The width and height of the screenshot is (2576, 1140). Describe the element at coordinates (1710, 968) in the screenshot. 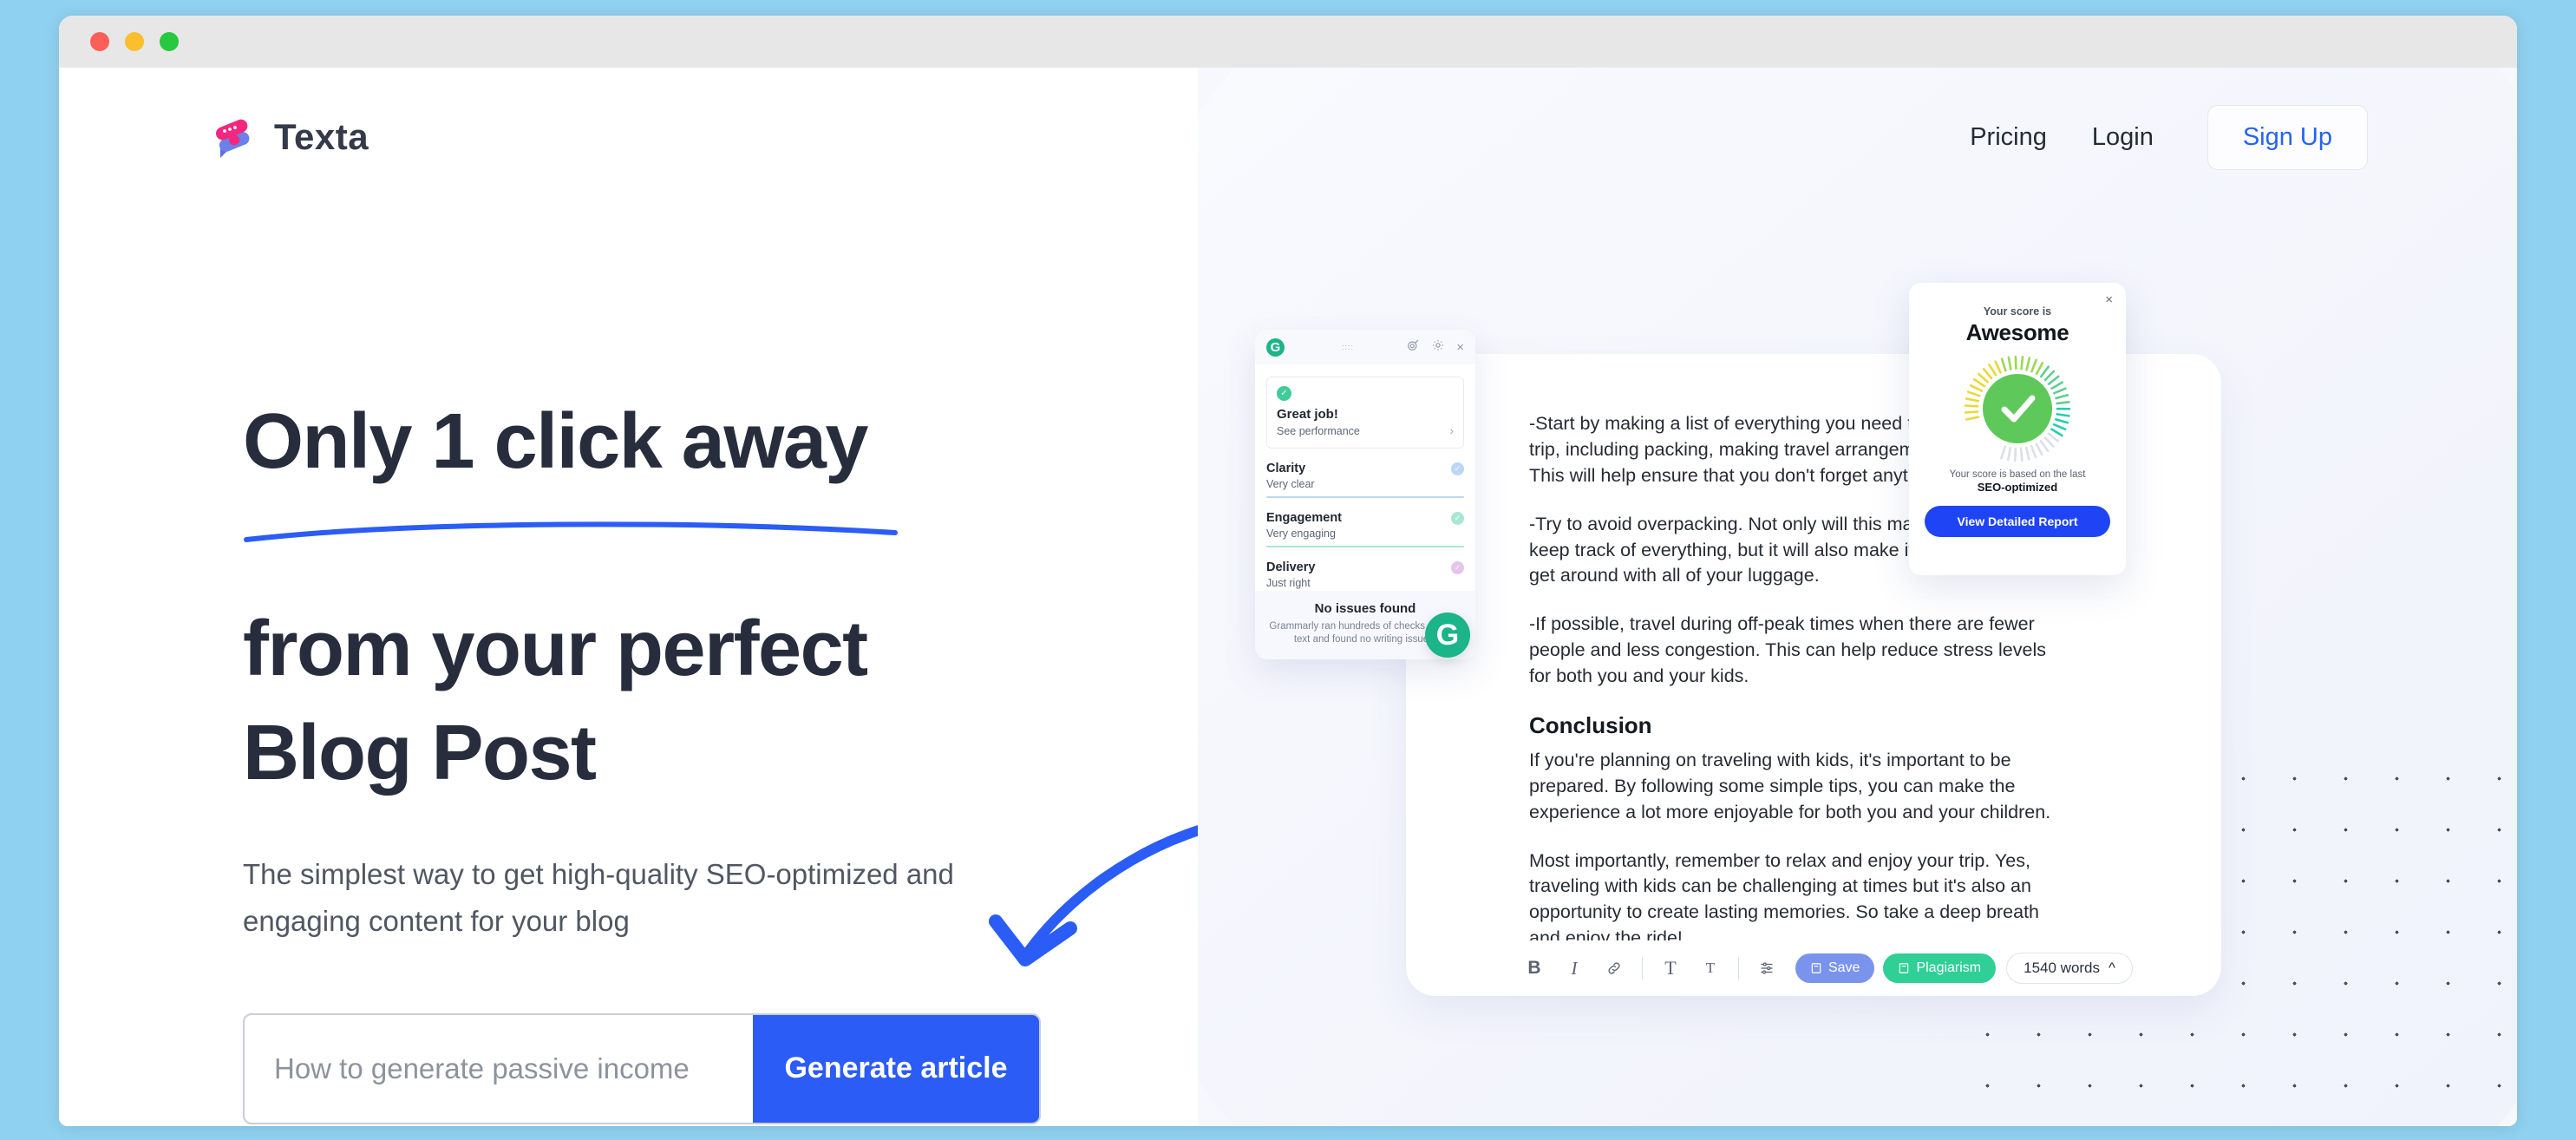

I see `heading-small-icon: T` at that location.